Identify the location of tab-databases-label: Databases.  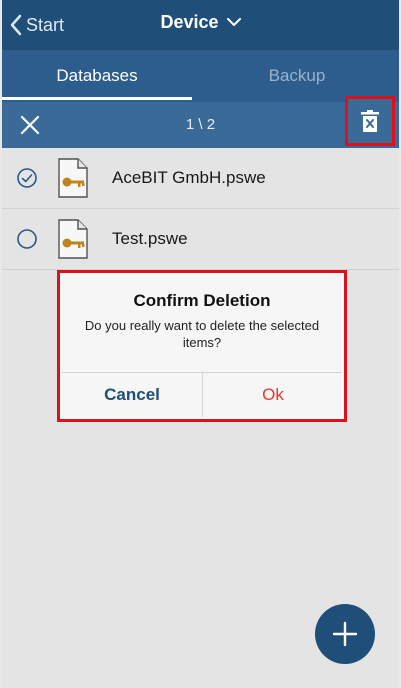
(97, 75).